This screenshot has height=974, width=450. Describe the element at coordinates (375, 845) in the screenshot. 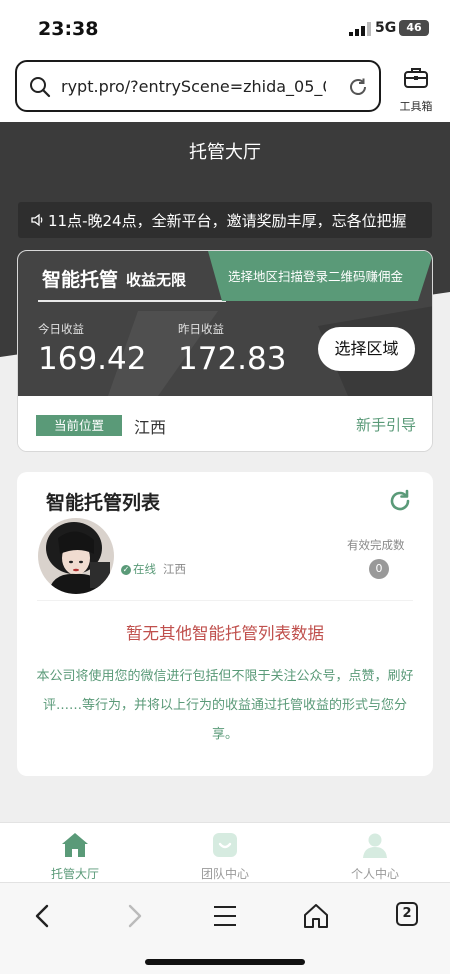

I see `user-icon` at that location.